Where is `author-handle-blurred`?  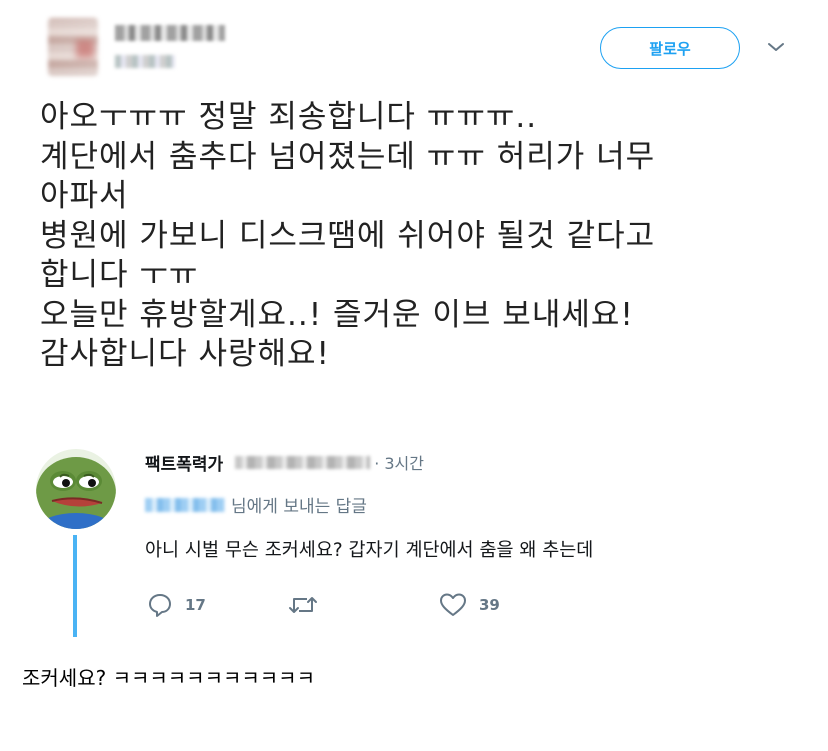
author-handle-blurred is located at coordinates (145, 61).